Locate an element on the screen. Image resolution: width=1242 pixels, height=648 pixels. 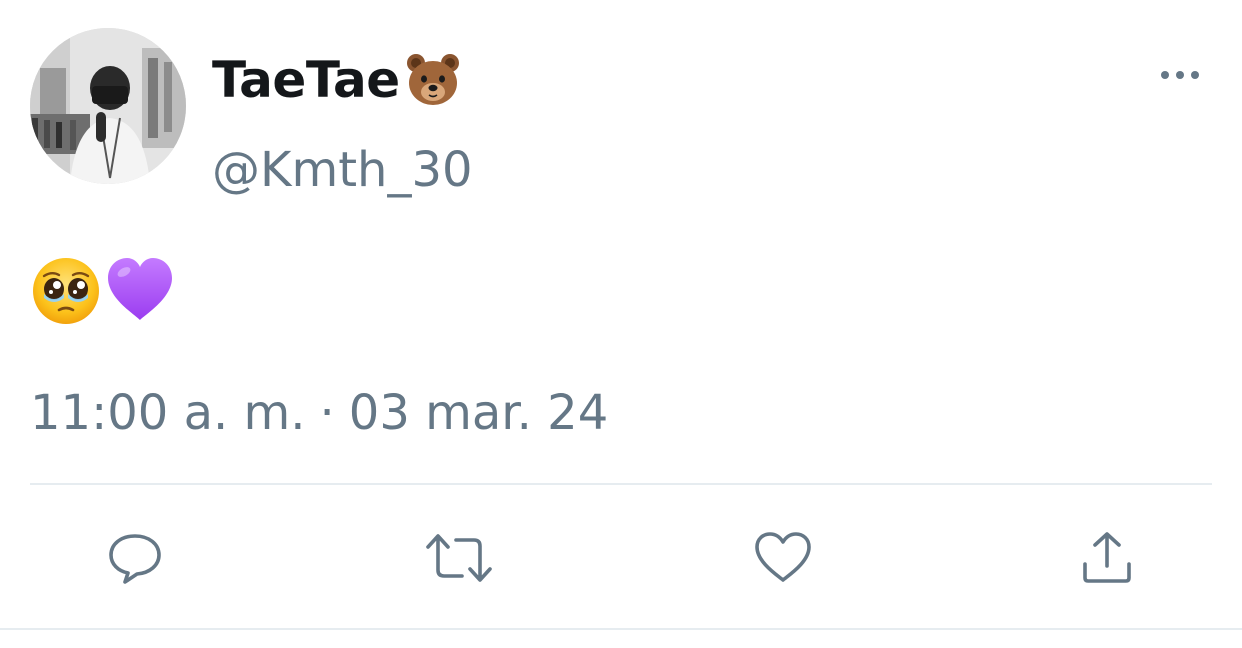
tweet-date: 03 mar. 24 is located at coordinates (478, 413).